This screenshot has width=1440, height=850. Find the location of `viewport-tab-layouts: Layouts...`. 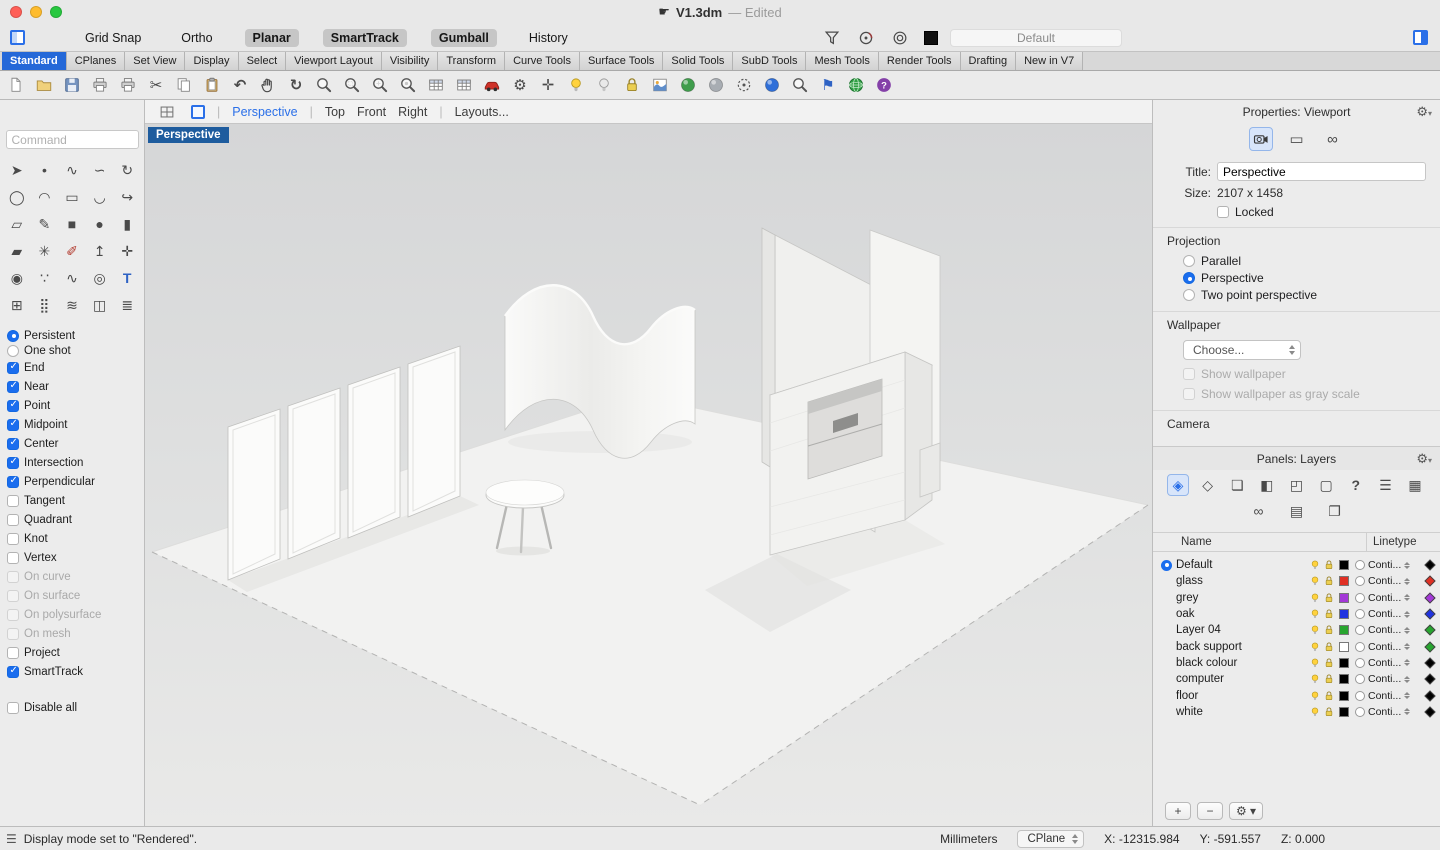

viewport-tab-layouts: Layouts... is located at coordinates (482, 112).